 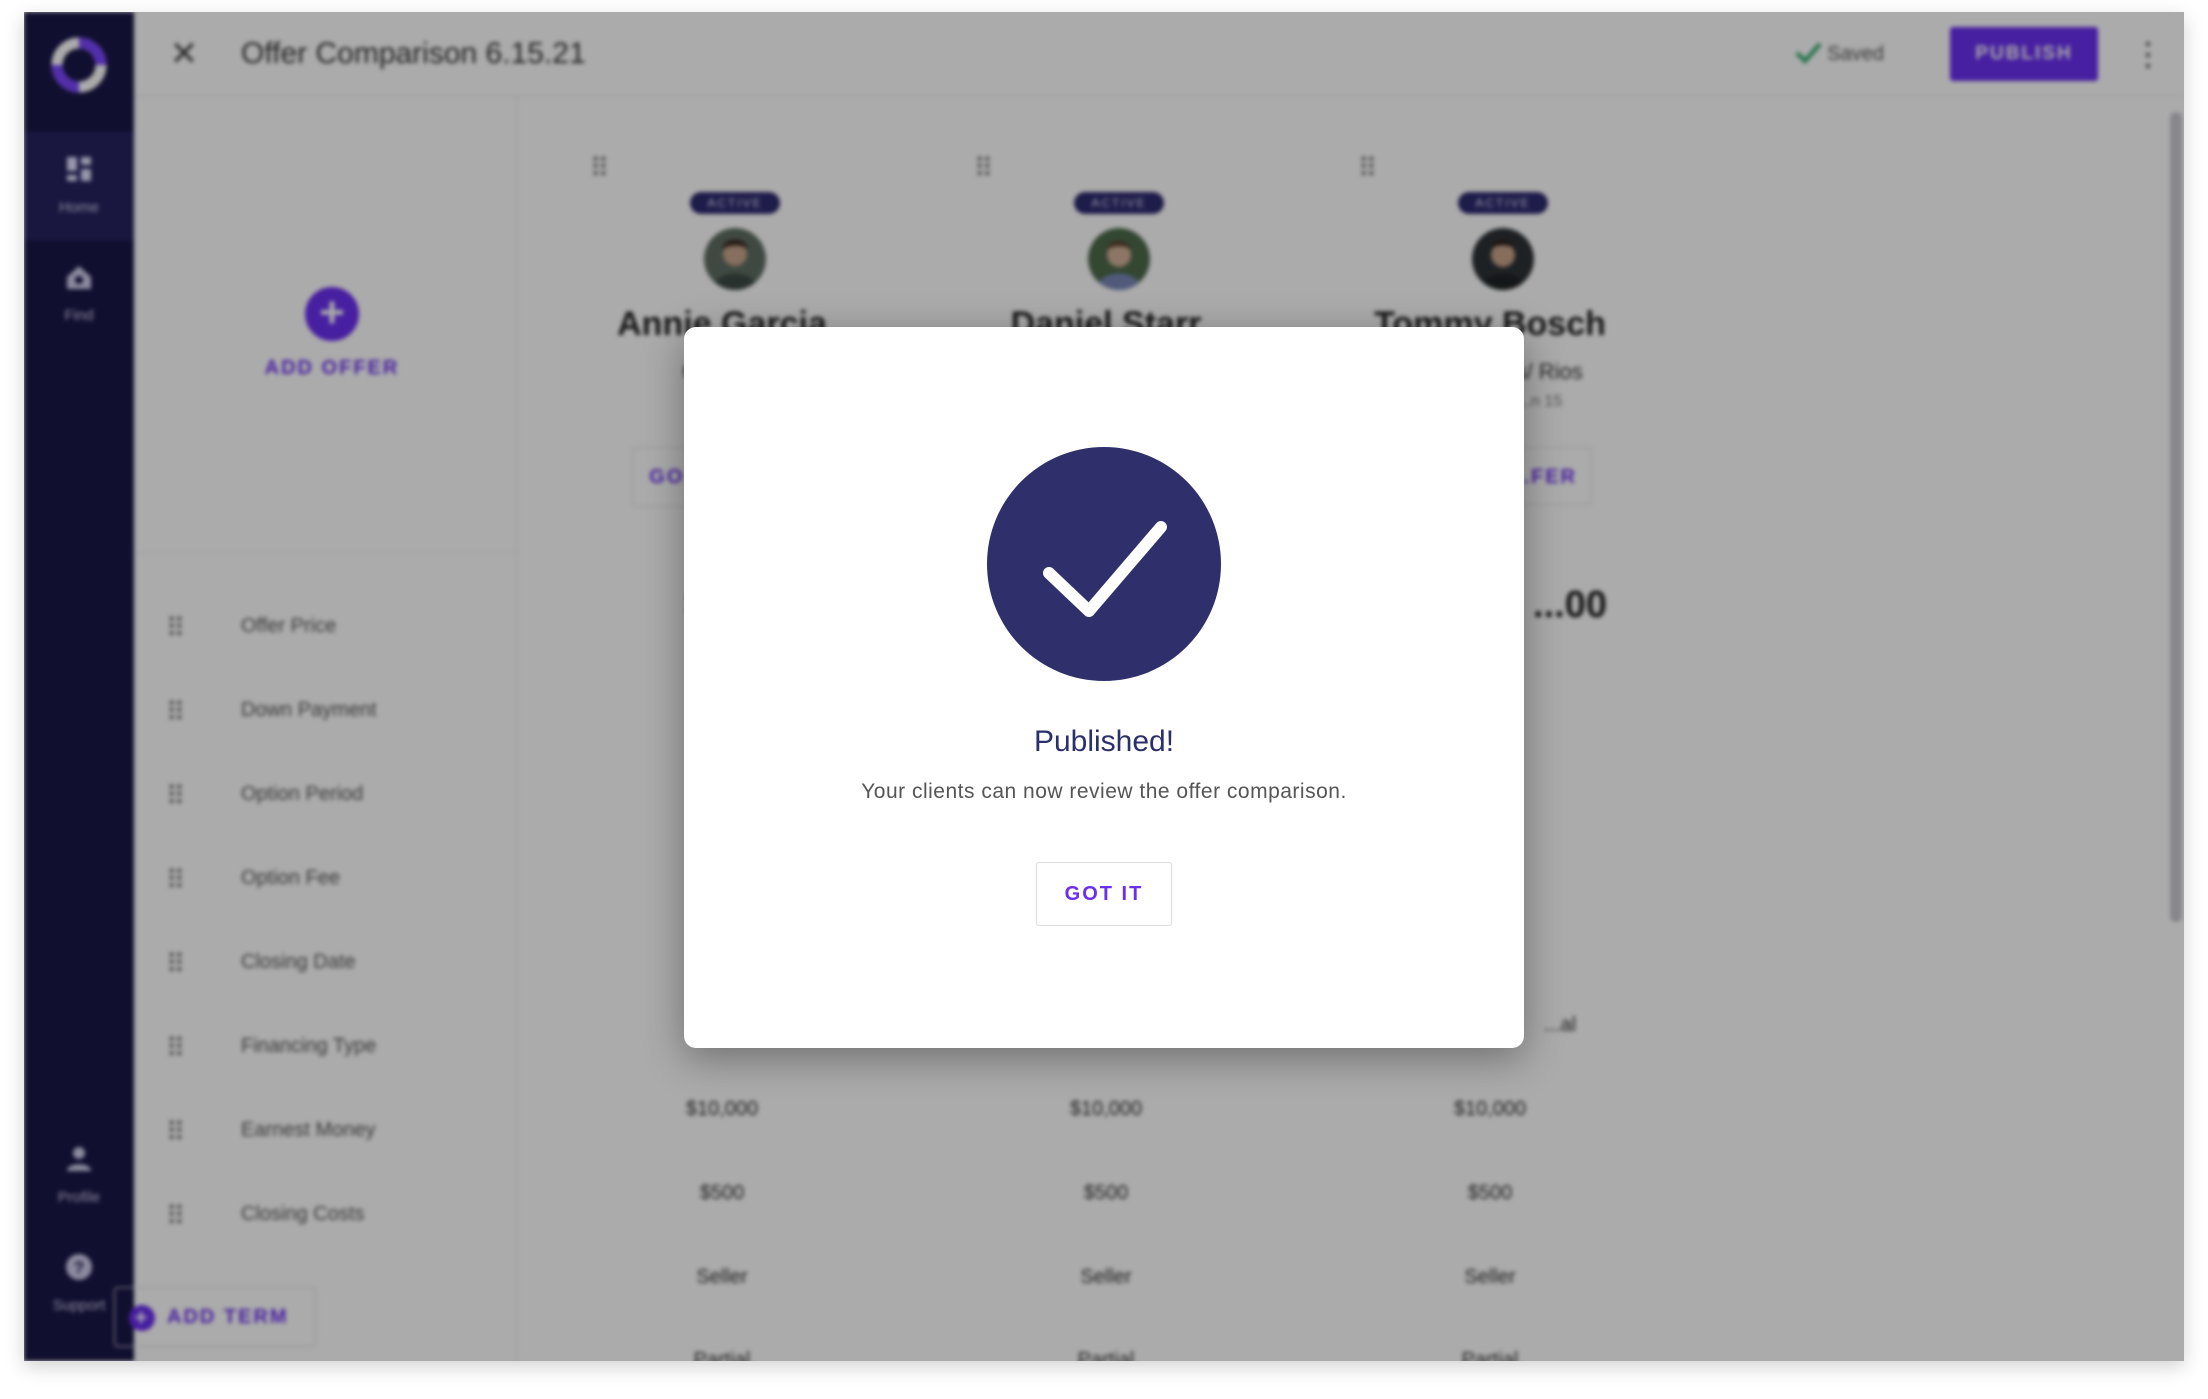 What do you see at coordinates (1104, 894) in the screenshot?
I see `got-it-button: GOT IT` at bounding box center [1104, 894].